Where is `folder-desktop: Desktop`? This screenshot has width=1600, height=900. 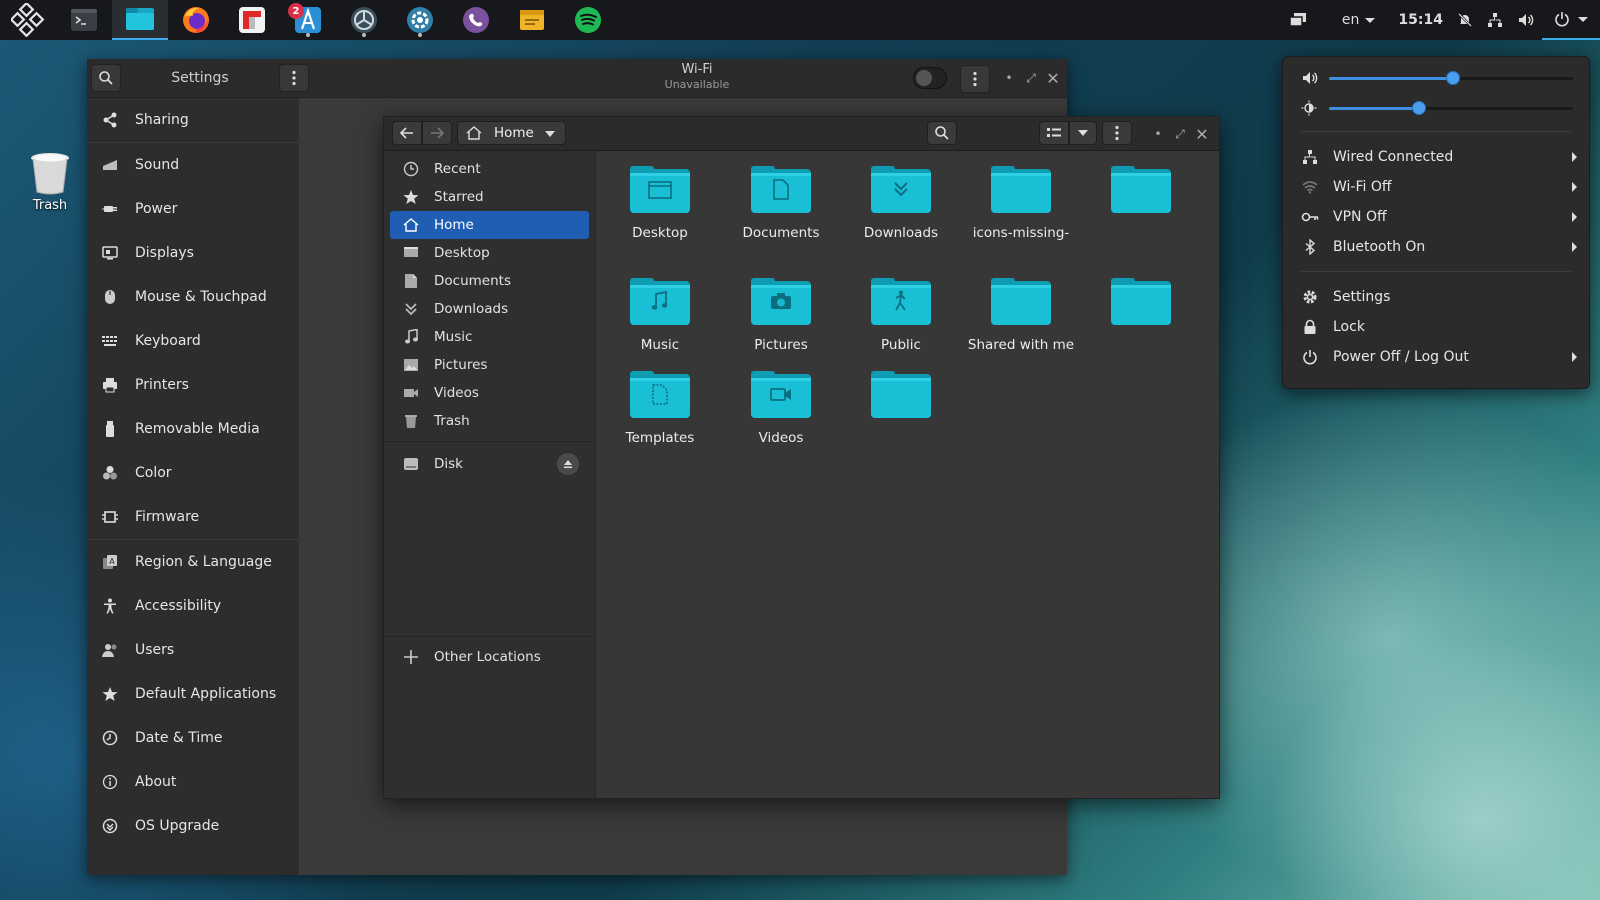 folder-desktop: Desktop is located at coordinates (660, 203).